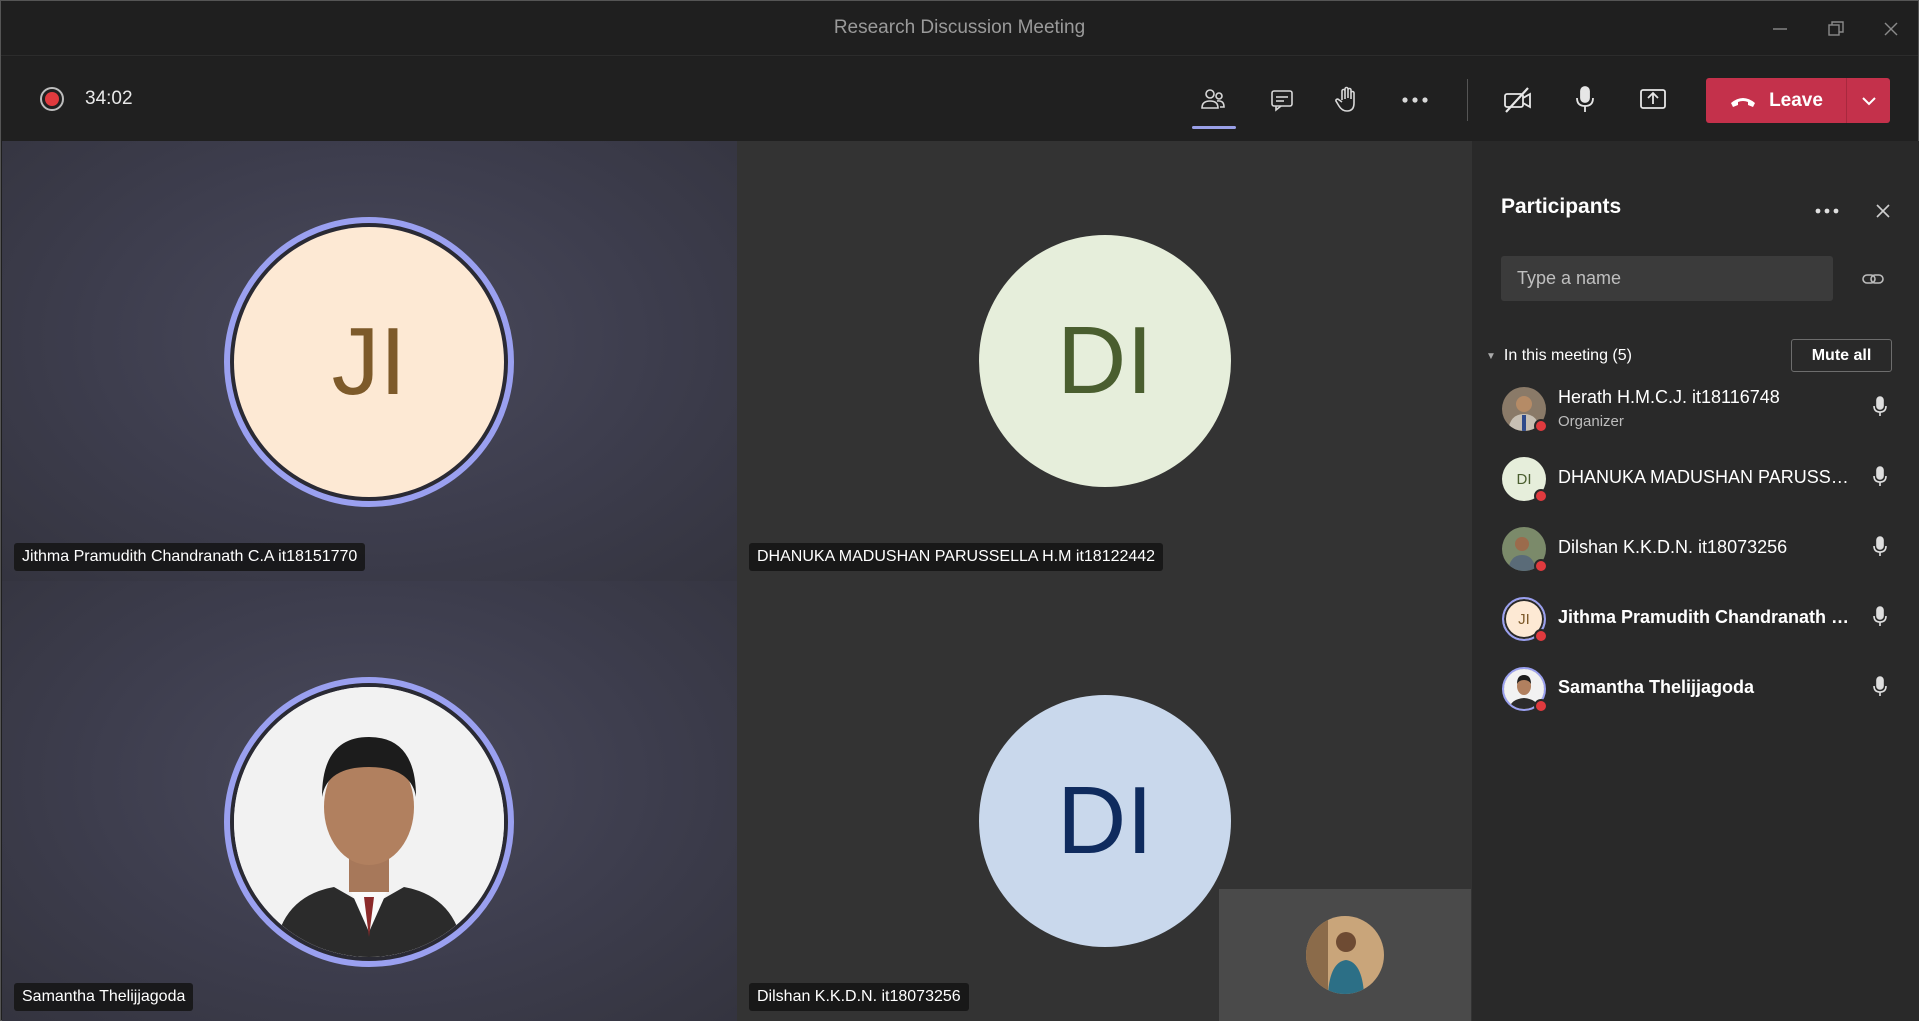 This screenshot has height=1021, width=1919. I want to click on section-label: In this meeting (5), so click(1567, 355).